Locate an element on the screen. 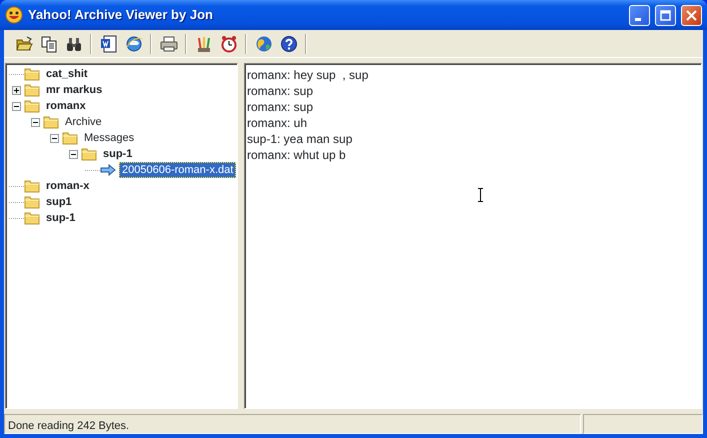  close-button is located at coordinates (691, 15).